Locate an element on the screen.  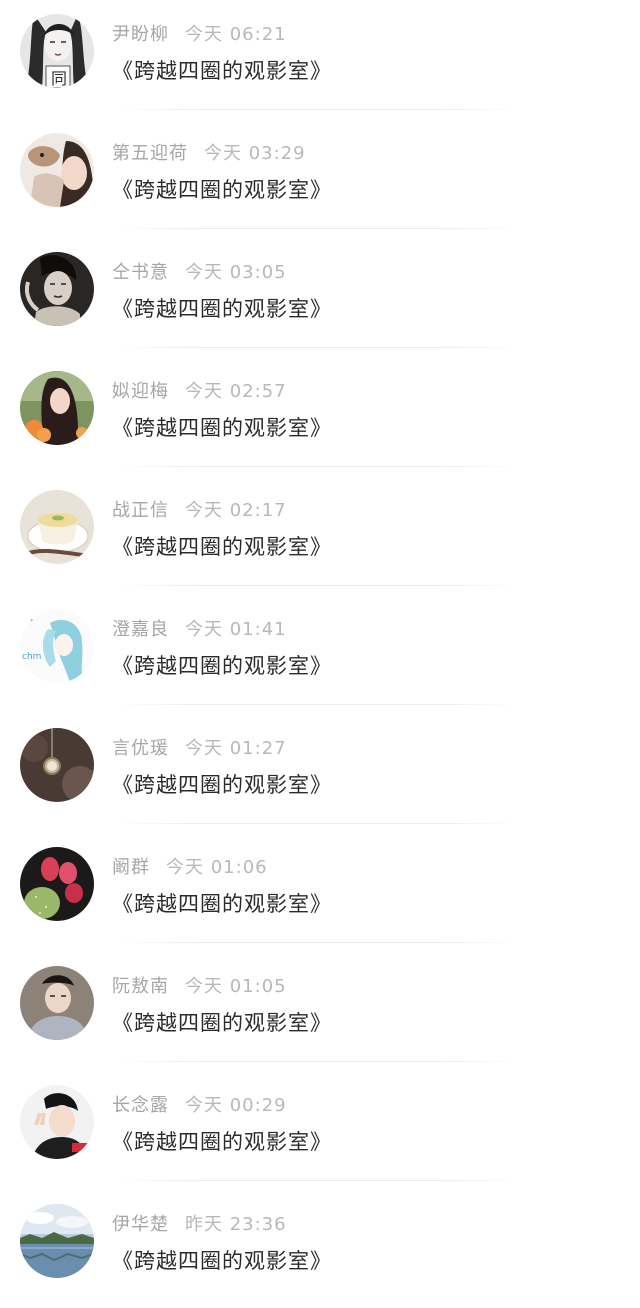
comment-meta: 阚群 今天 01:06 is located at coordinates (190, 866).